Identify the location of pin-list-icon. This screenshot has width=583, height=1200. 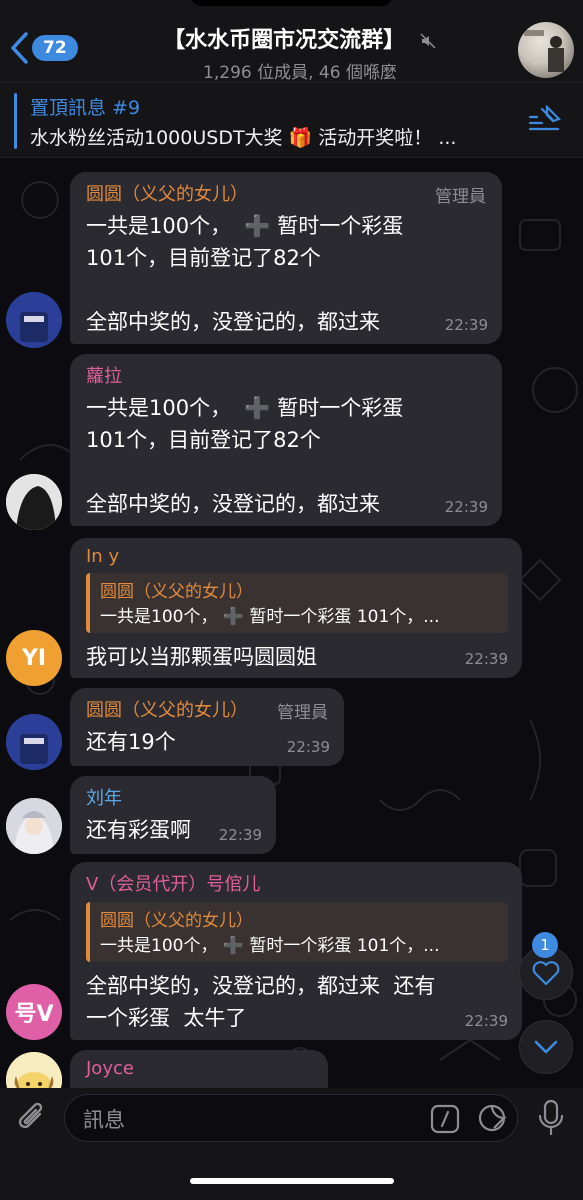
(545, 120).